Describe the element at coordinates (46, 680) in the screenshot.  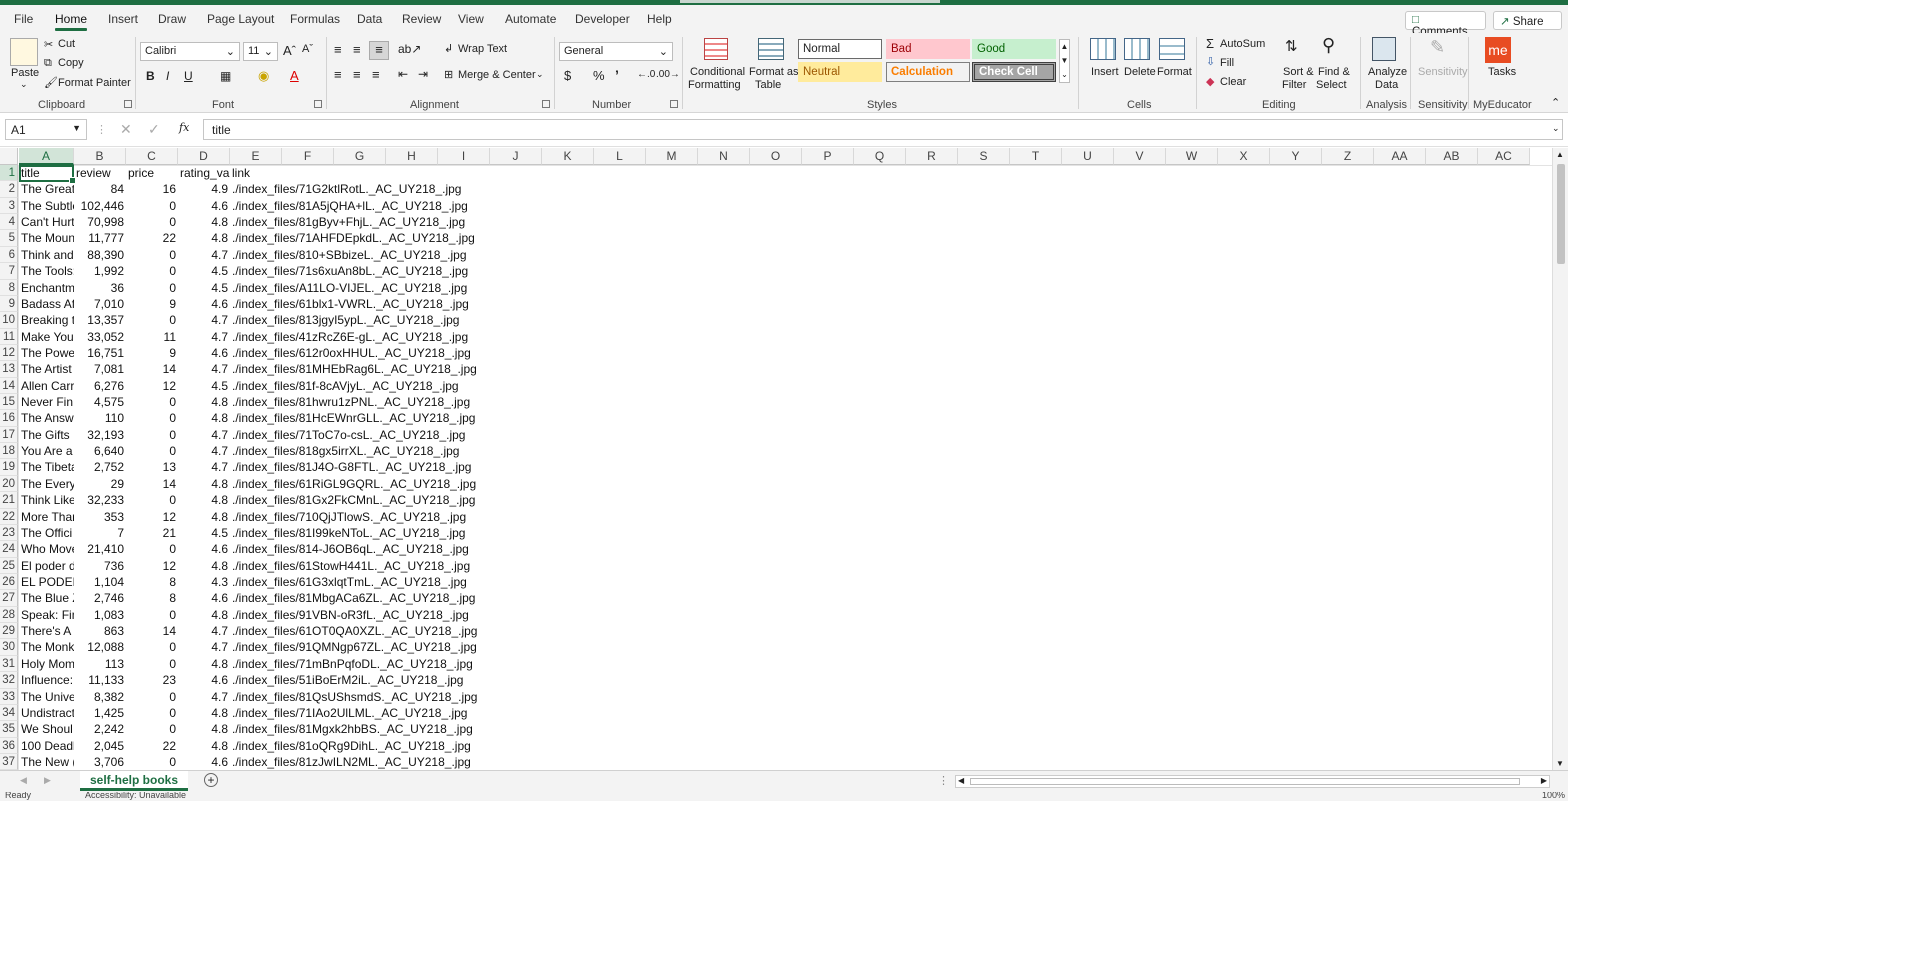
I see `cell-a32: Influence:` at that location.